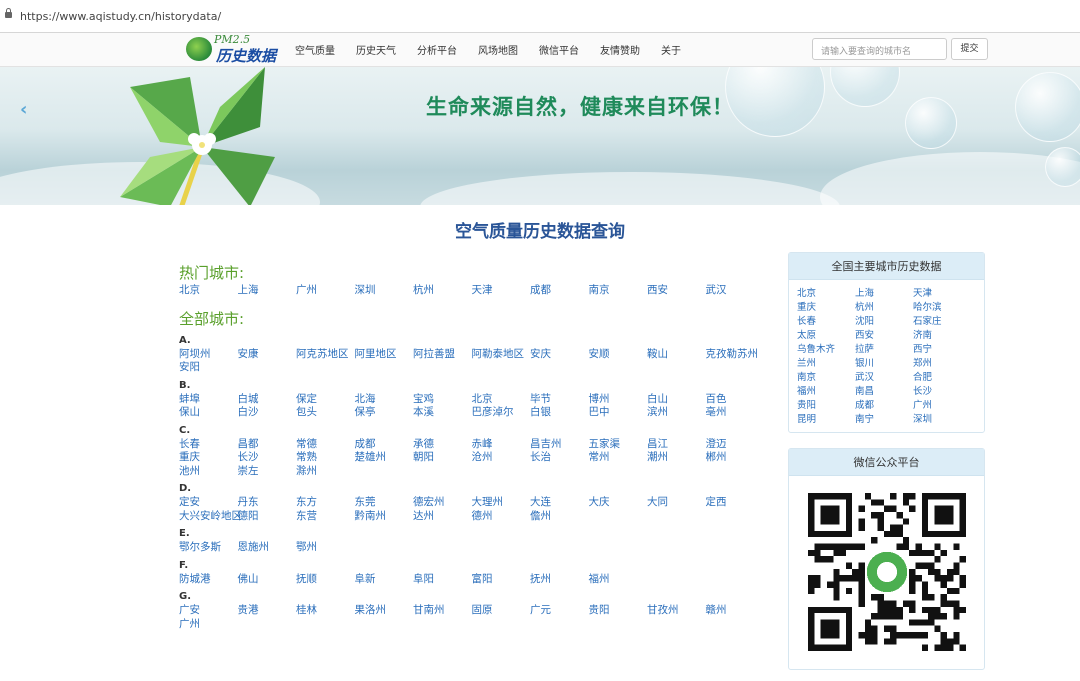 This screenshot has height=681, width=1080. I want to click on city-link: 广元, so click(559, 611).